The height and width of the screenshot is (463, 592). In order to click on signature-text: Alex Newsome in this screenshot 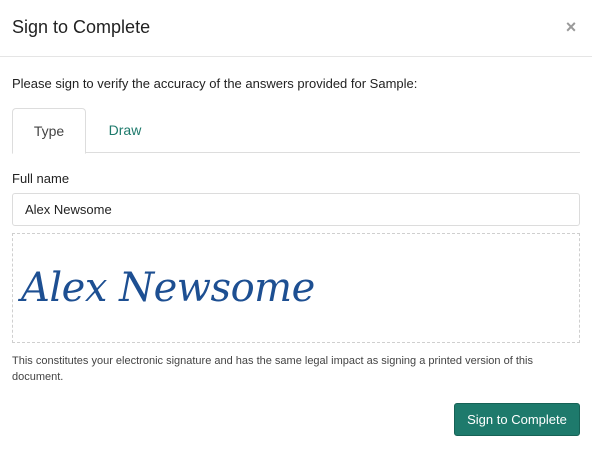, I will do `click(168, 288)`.